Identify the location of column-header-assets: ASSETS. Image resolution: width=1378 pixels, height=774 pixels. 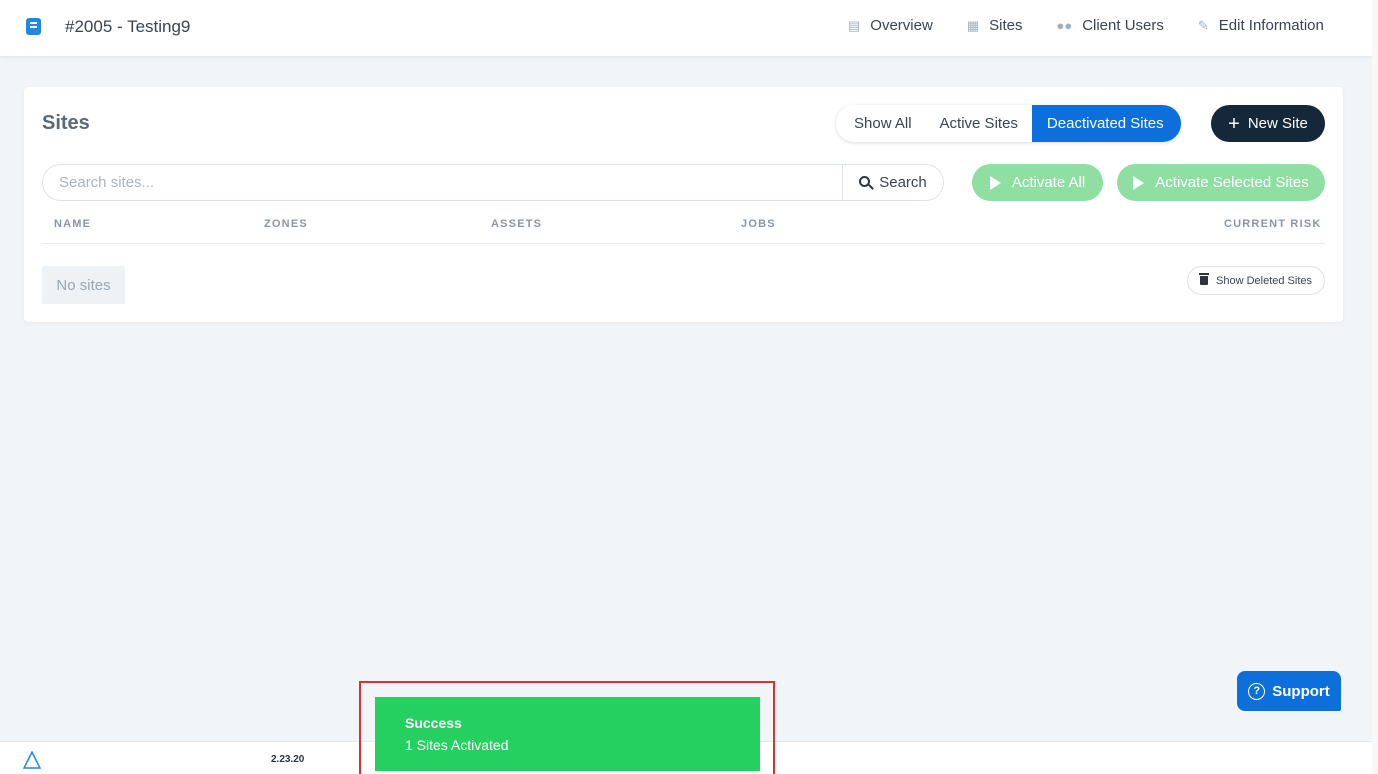
(516, 224).